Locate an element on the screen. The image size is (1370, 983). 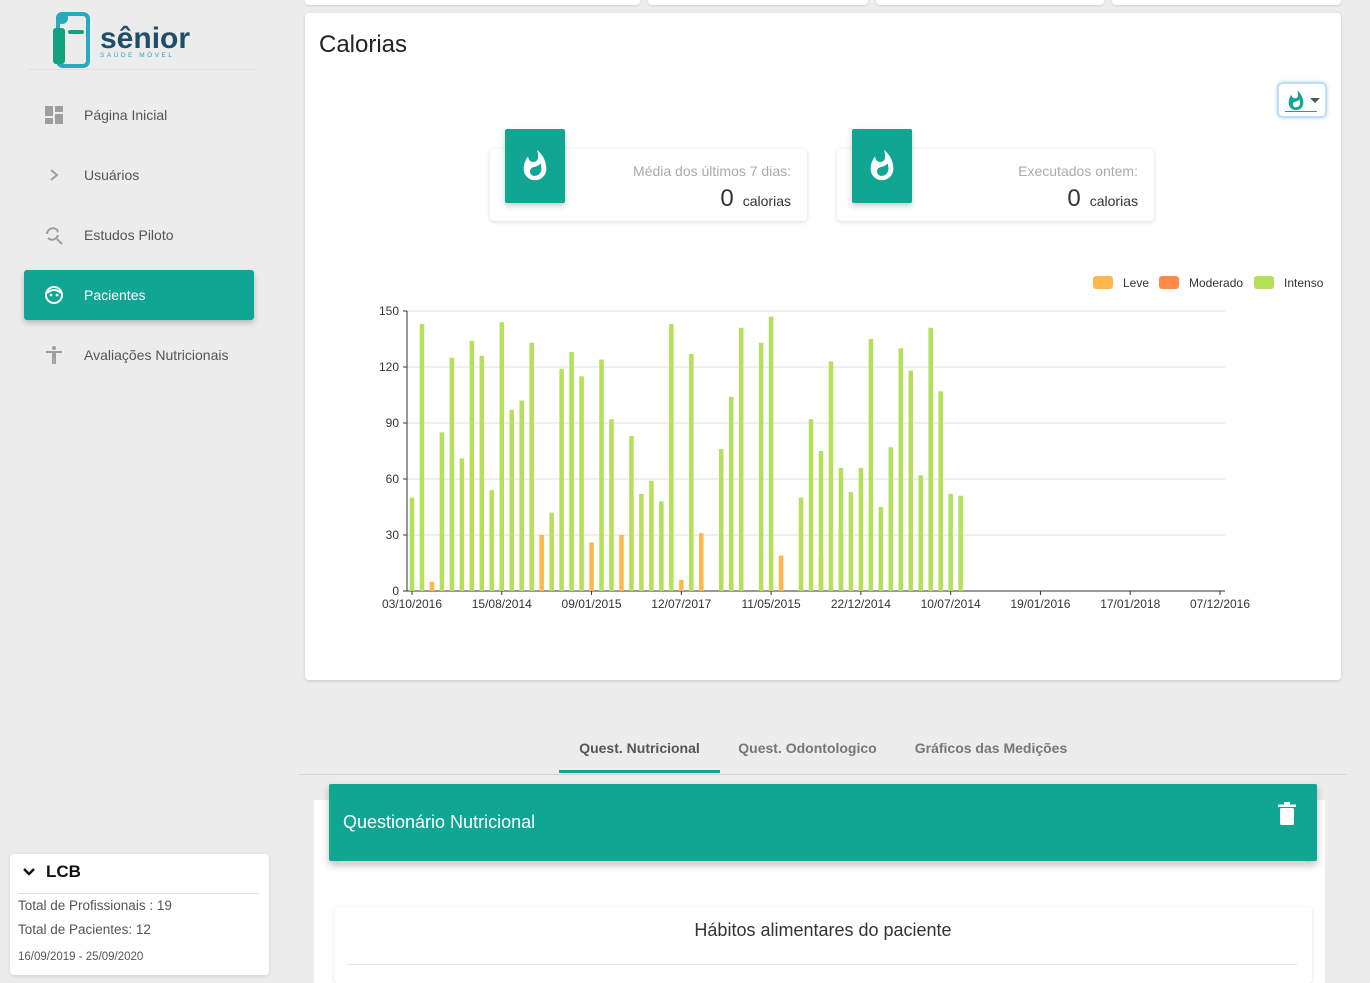
x-tick-label: 03/10/2016 is located at coordinates (412, 604).